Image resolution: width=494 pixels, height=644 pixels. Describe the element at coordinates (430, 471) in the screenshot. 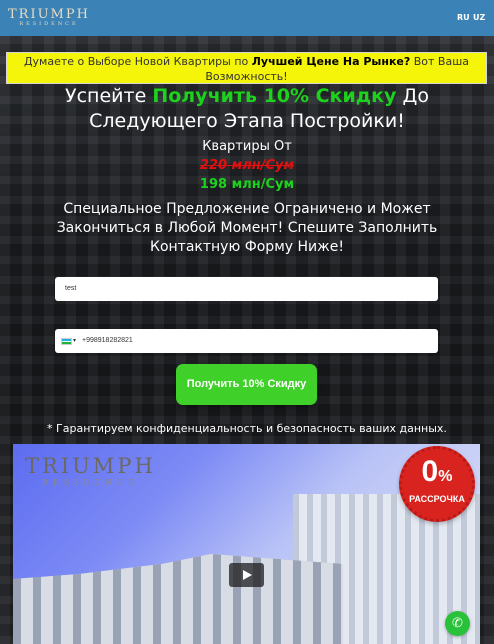

I see `seal-number-value: 0` at that location.